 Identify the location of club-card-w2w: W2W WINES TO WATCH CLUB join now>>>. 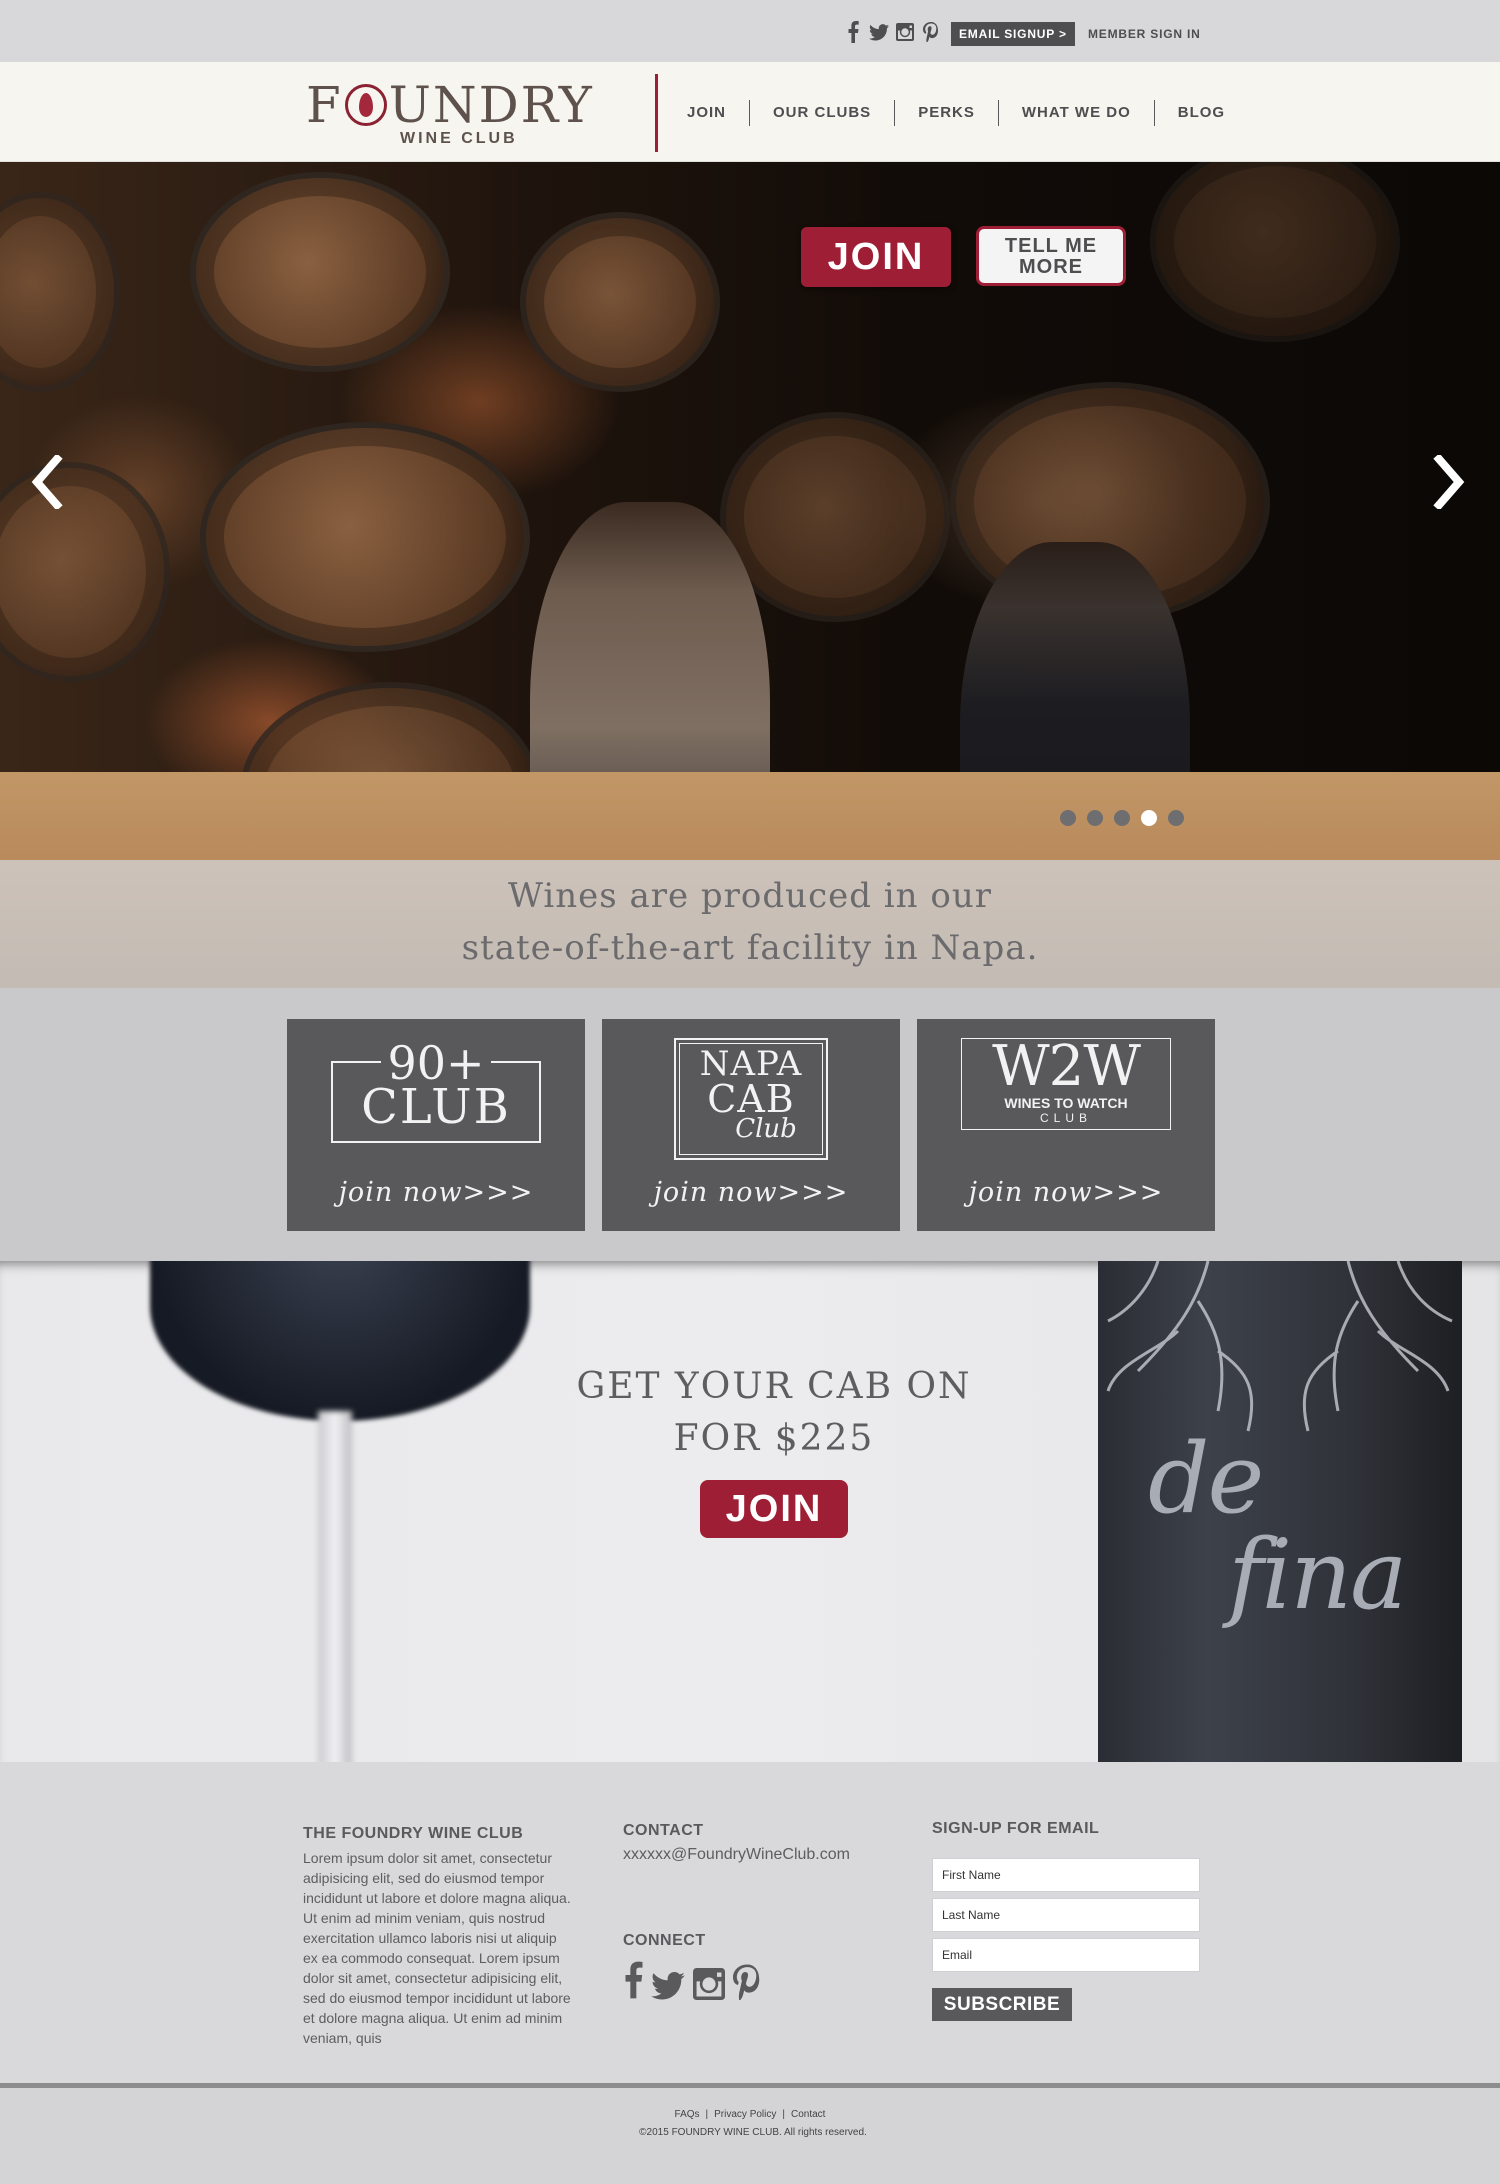
(1066, 1125).